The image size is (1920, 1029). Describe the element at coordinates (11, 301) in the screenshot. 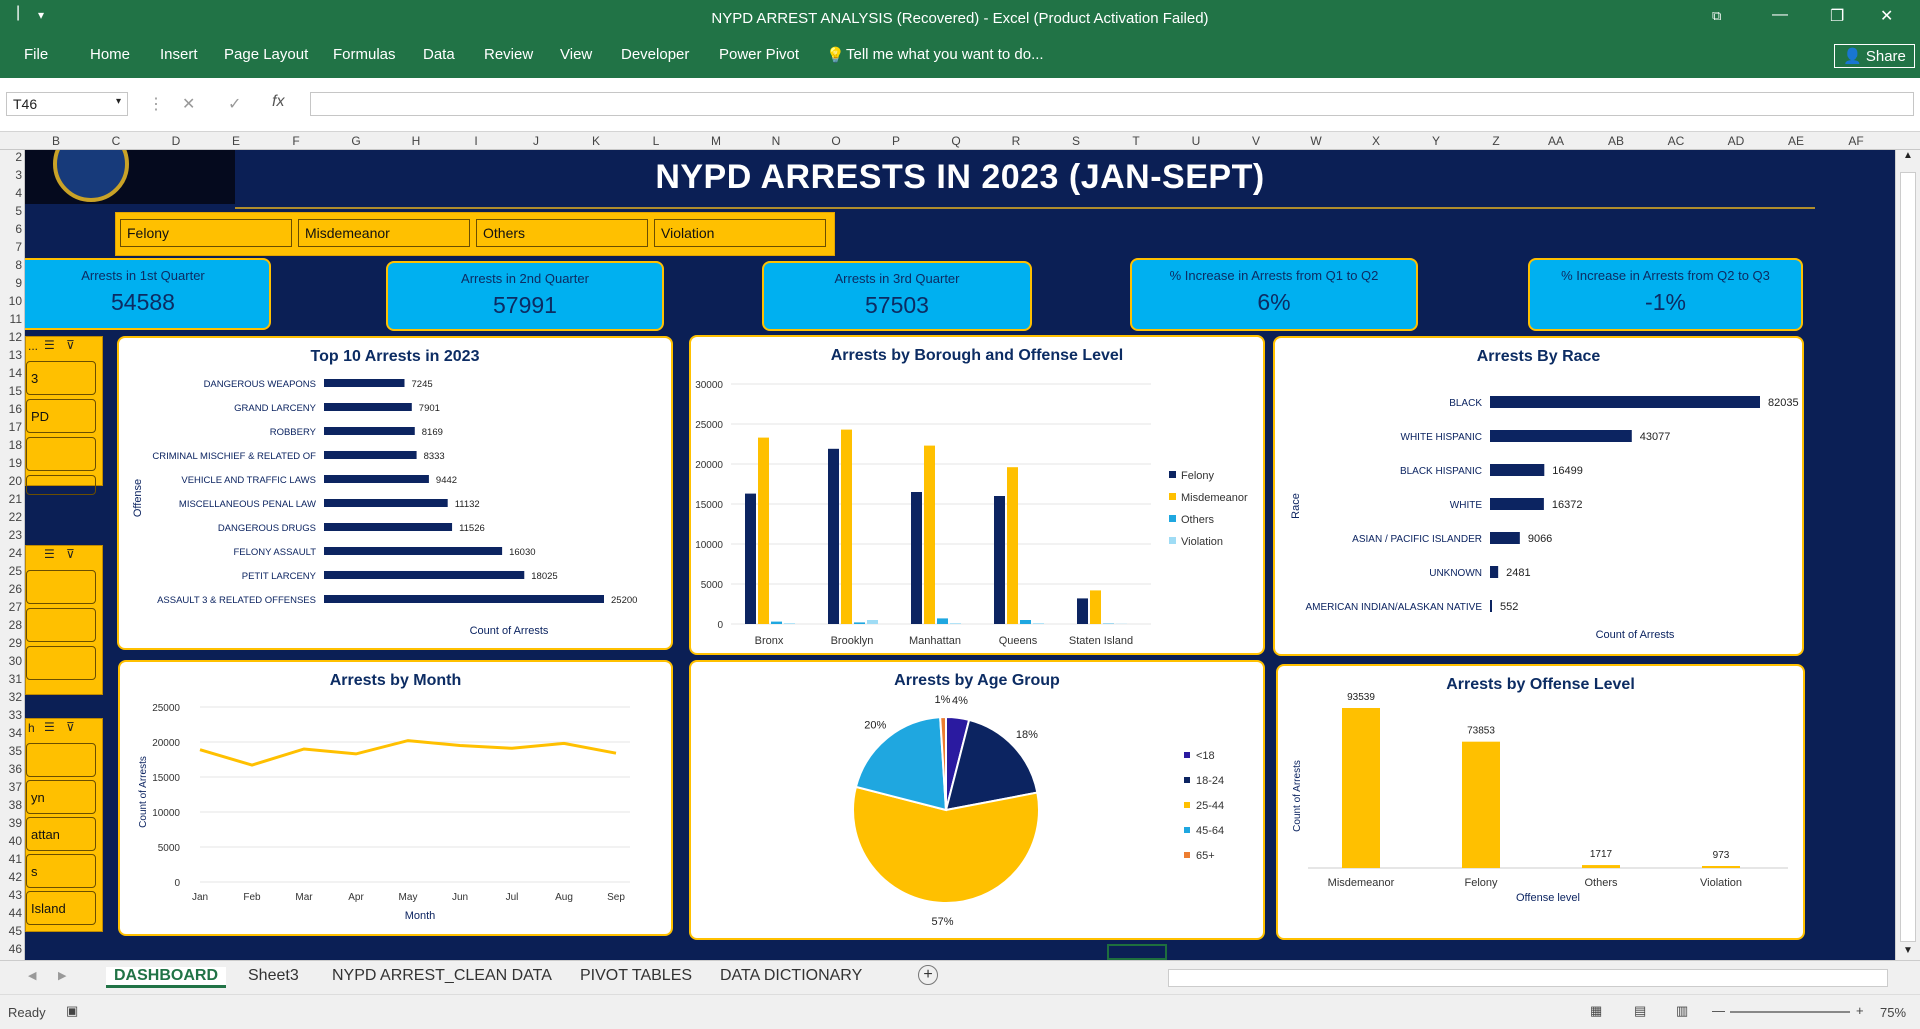

I see `row-header: 10` at that location.